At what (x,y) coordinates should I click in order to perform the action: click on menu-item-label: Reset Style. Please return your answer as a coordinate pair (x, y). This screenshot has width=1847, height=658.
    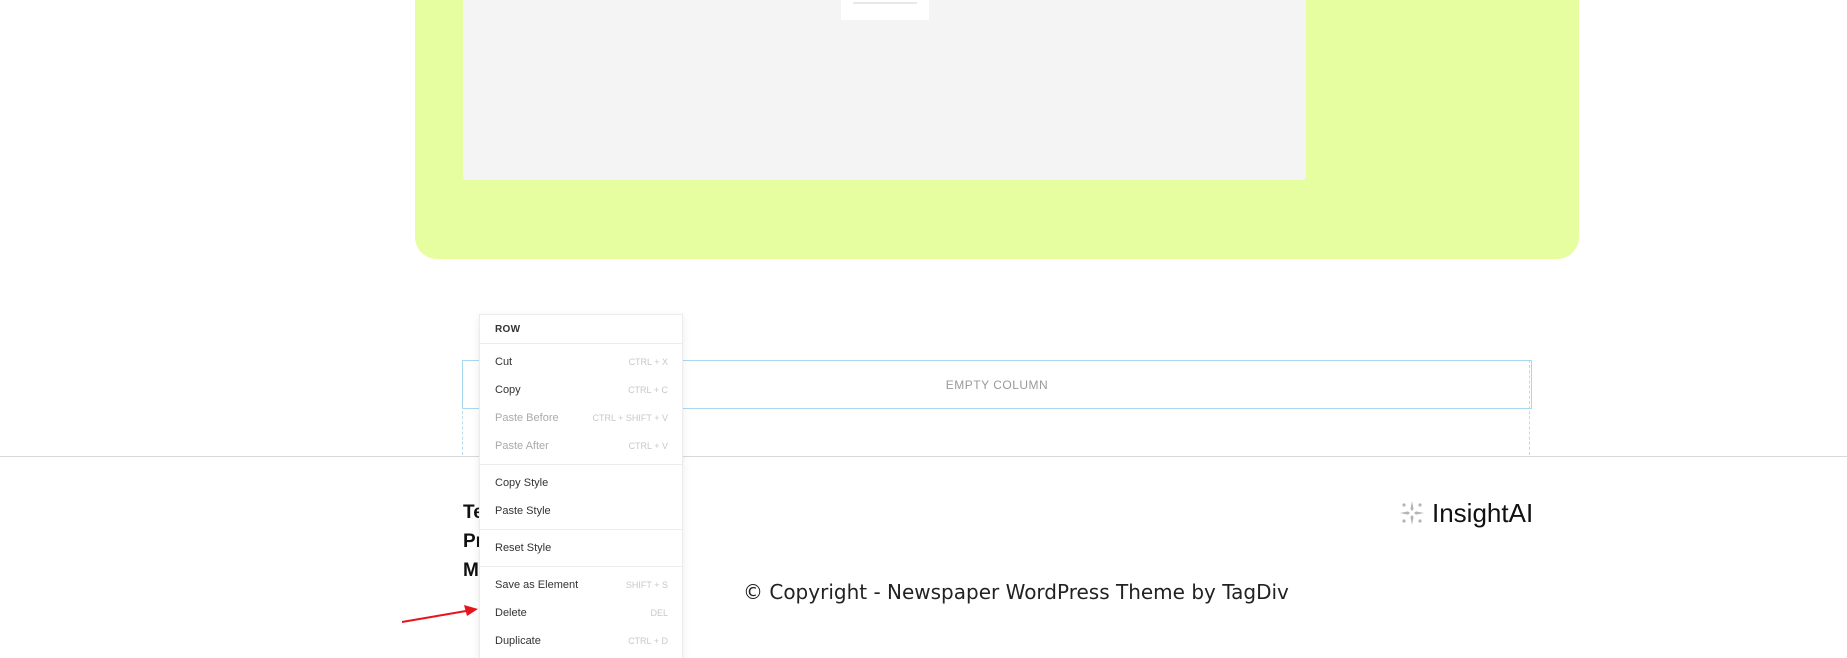
    Looking at the image, I should click on (523, 548).